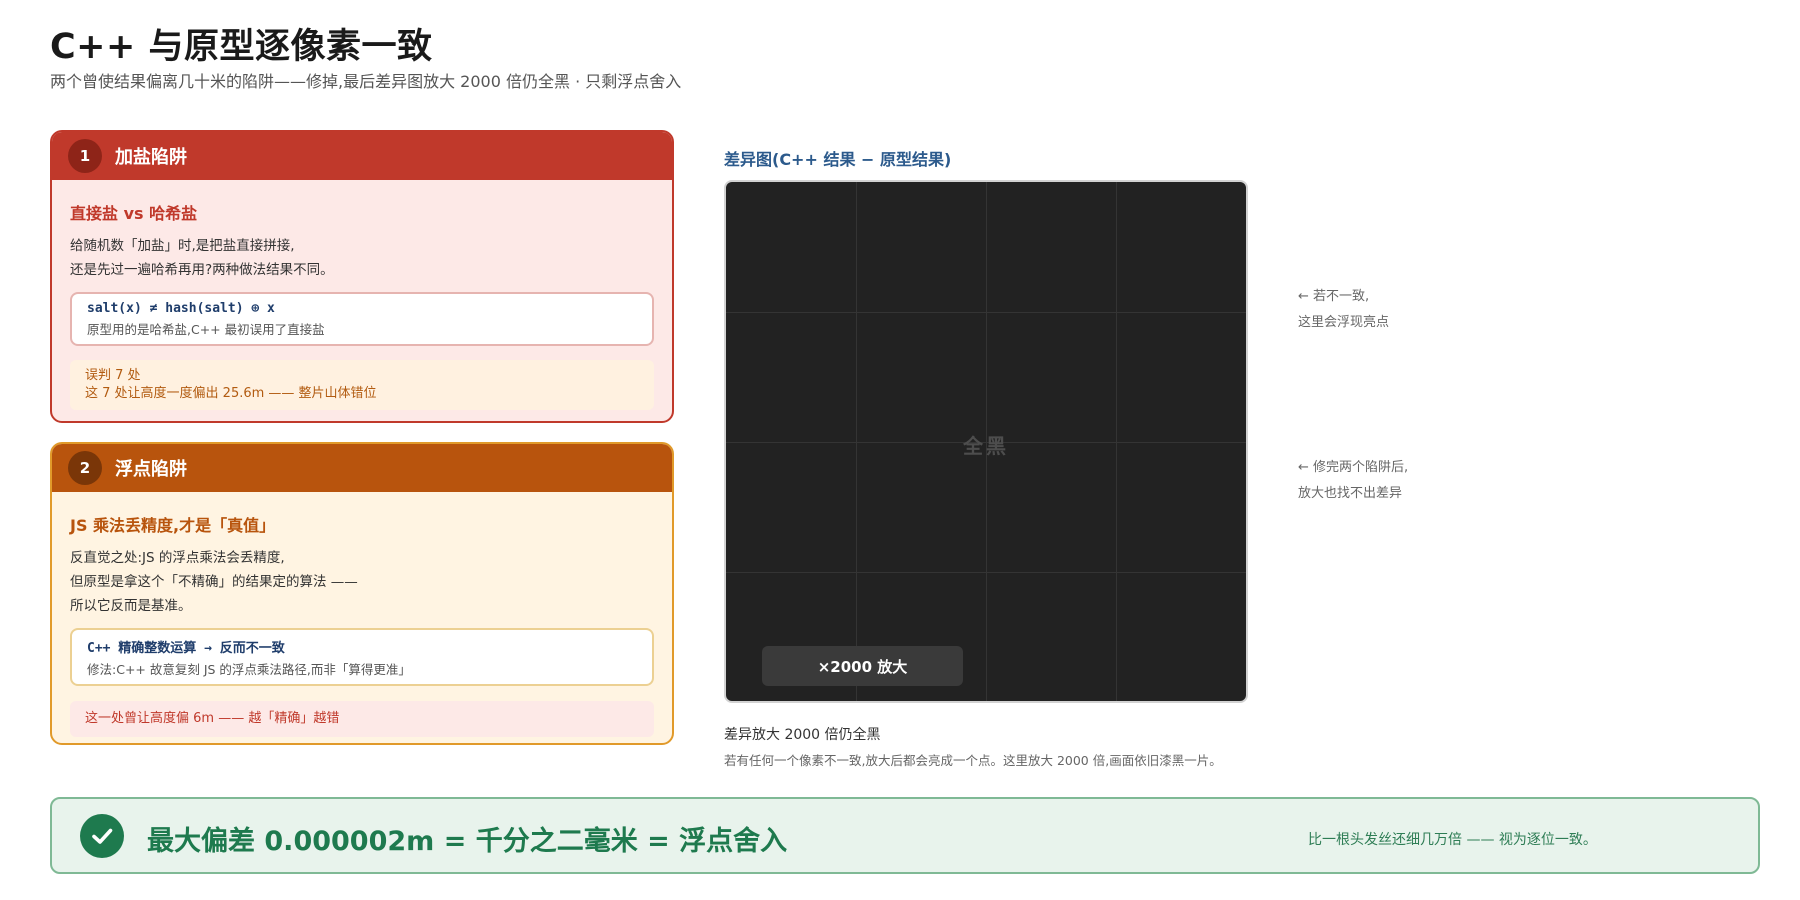  I want to click on description-line: 给随机数「加盐」时,是把盐直接拼接,, so click(182, 246).